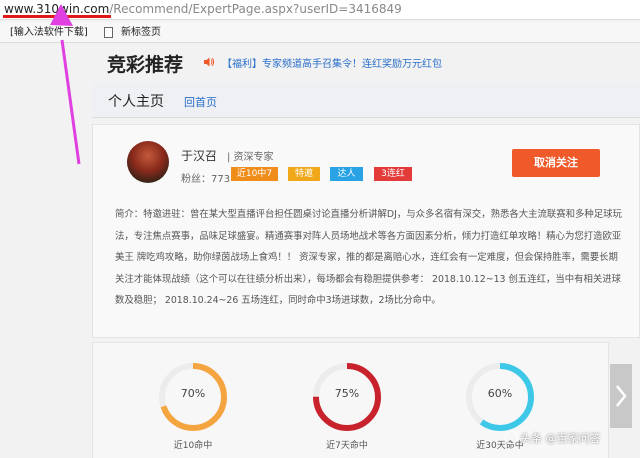 Image resolution: width=640 pixels, height=458 pixels. I want to click on magenta-arrow-annotation, so click(65, 84).